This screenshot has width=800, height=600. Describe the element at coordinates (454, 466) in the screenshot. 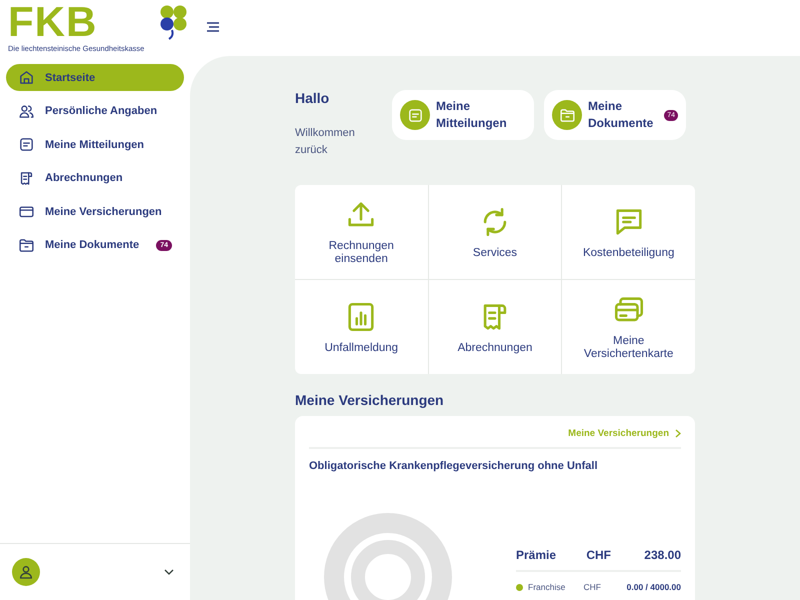

I see `insurance-title: Obligatorische Krankenpflegeversicherung ohne Unfall` at that location.